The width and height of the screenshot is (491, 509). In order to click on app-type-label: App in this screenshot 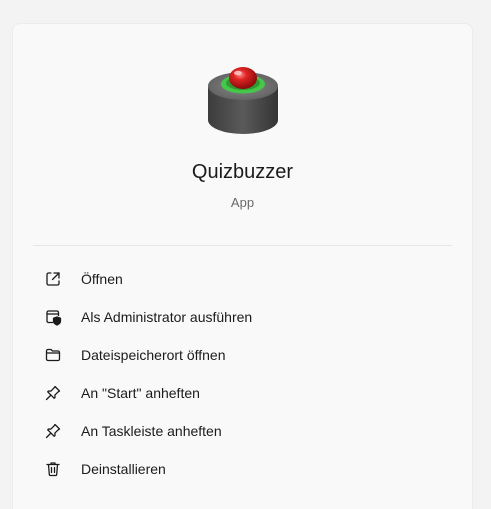, I will do `click(242, 202)`.